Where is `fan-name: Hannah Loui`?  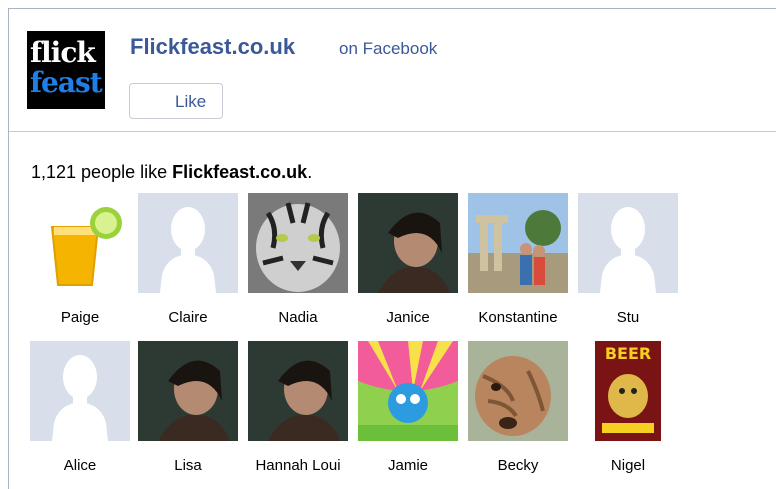 fan-name: Hannah Loui is located at coordinates (298, 465).